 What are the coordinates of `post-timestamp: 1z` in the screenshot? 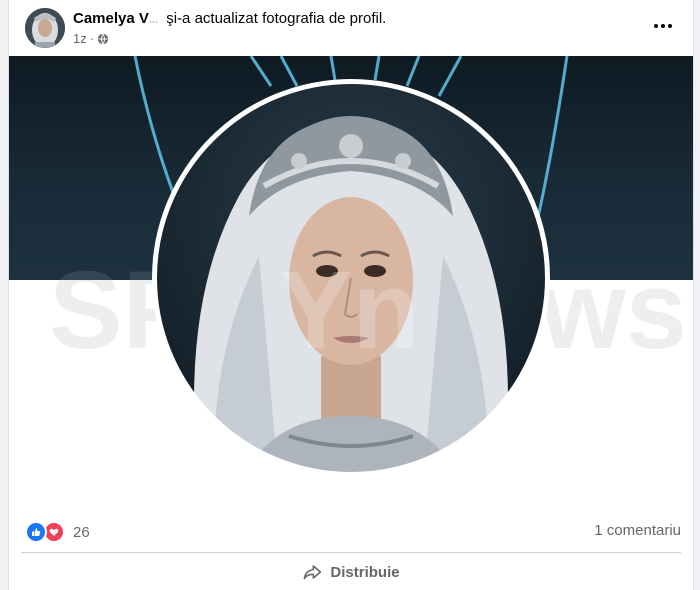 It's located at (80, 38).